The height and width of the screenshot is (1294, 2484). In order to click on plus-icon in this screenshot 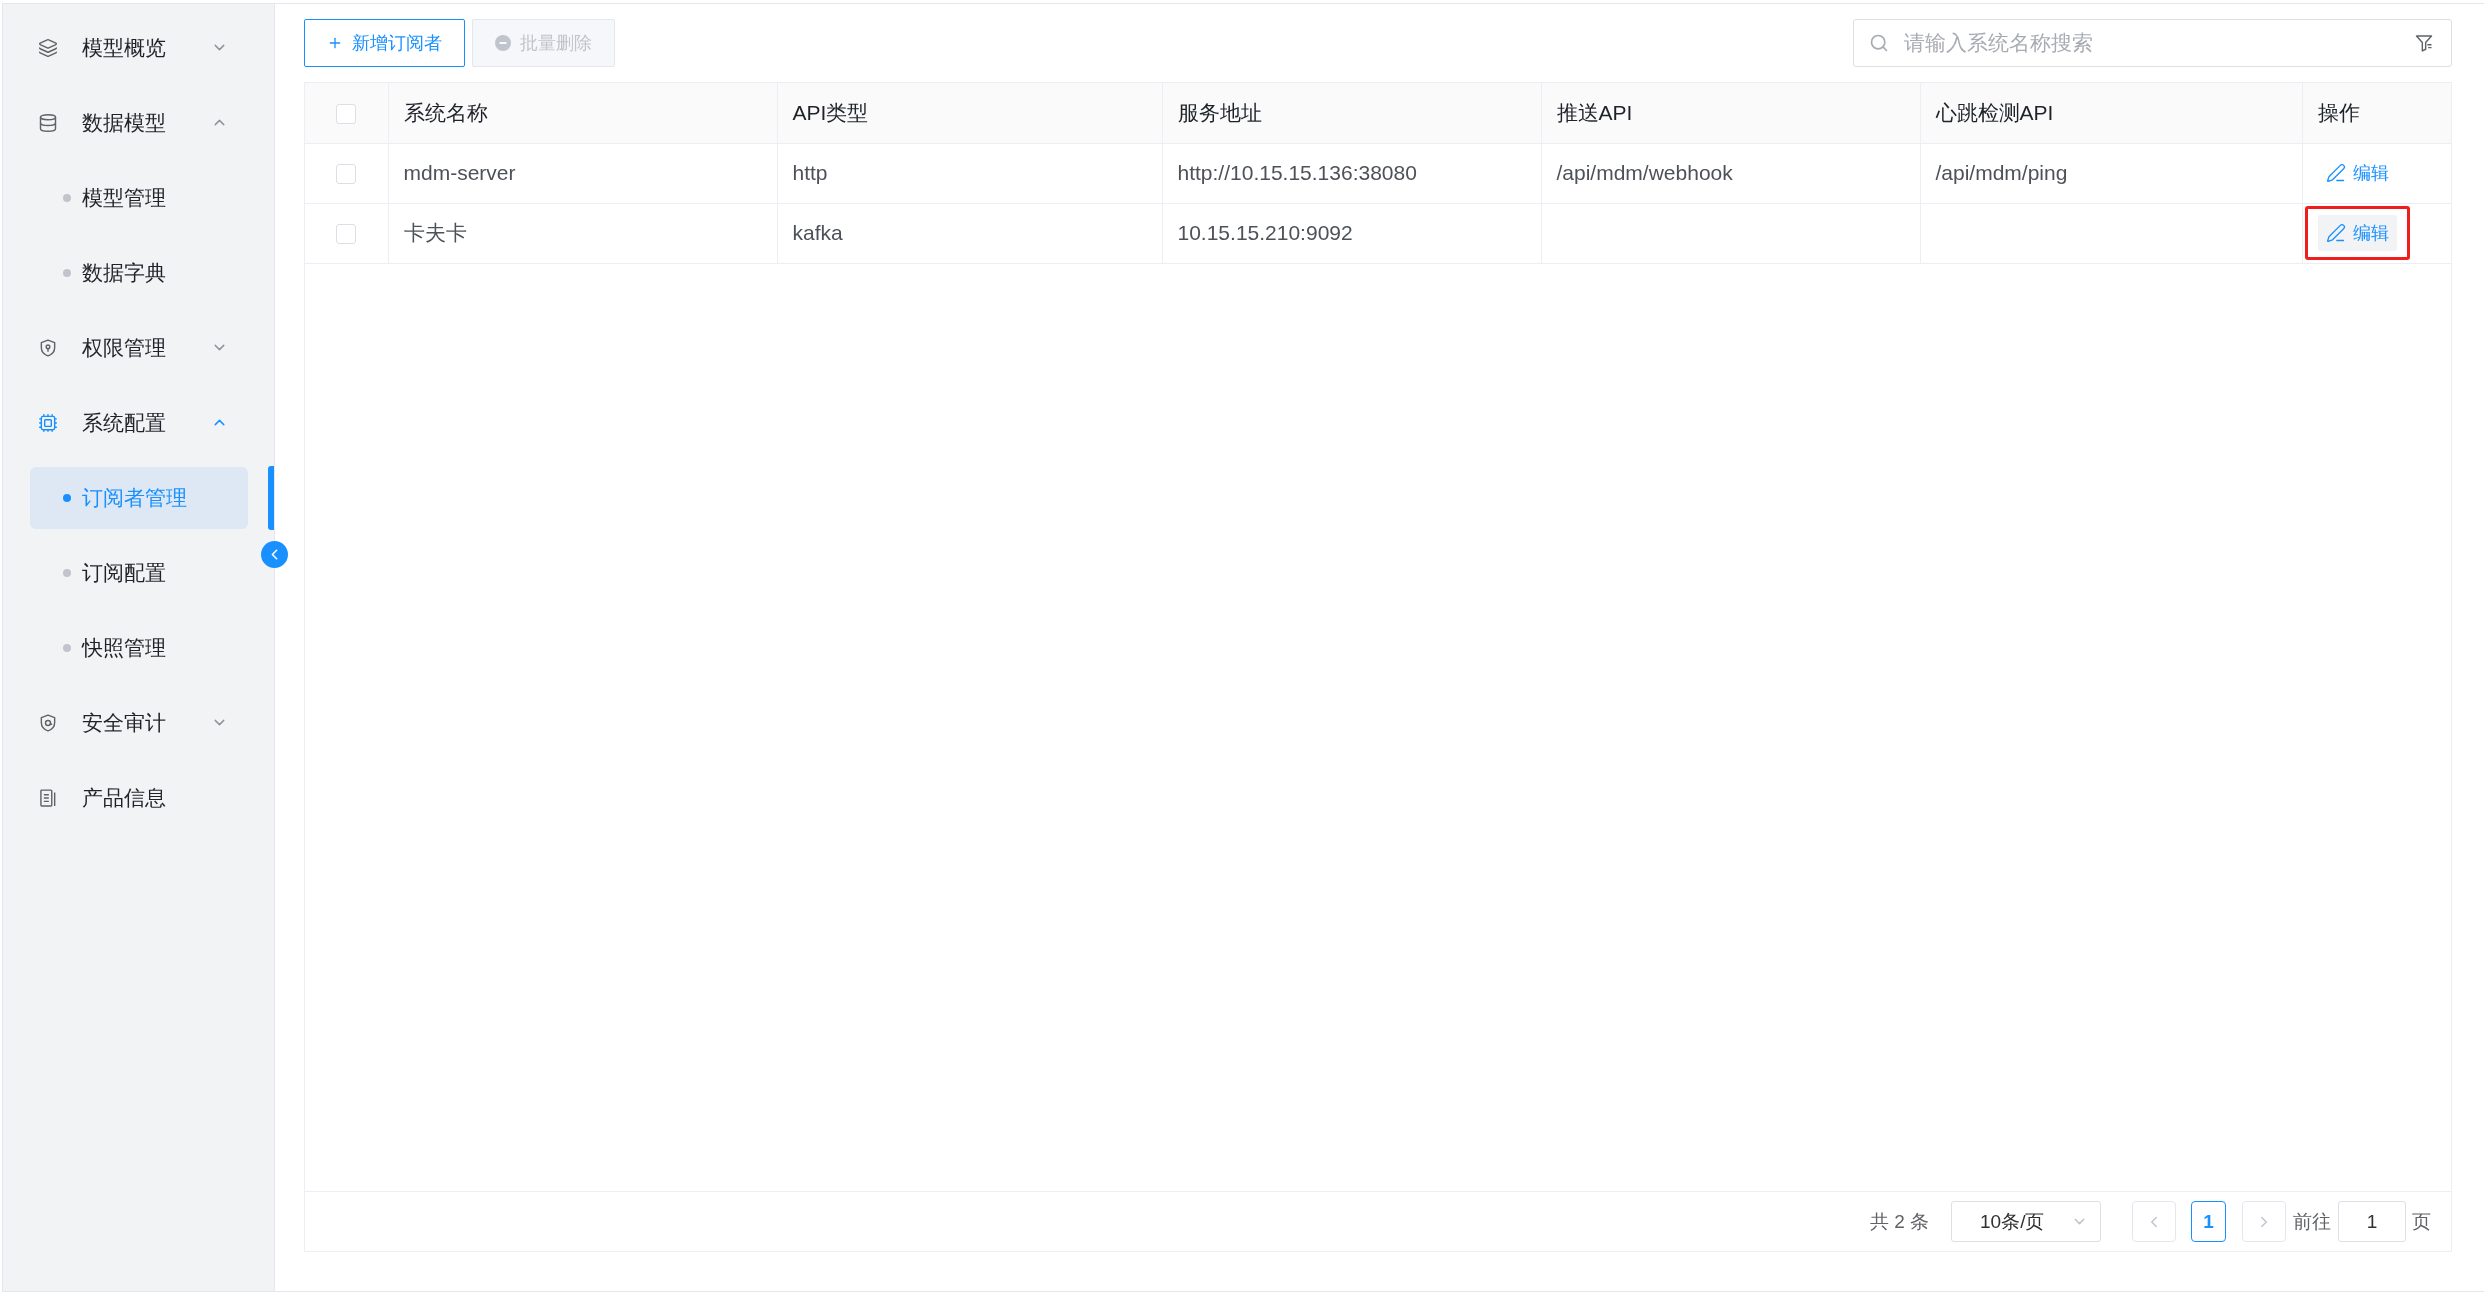, I will do `click(335, 43)`.